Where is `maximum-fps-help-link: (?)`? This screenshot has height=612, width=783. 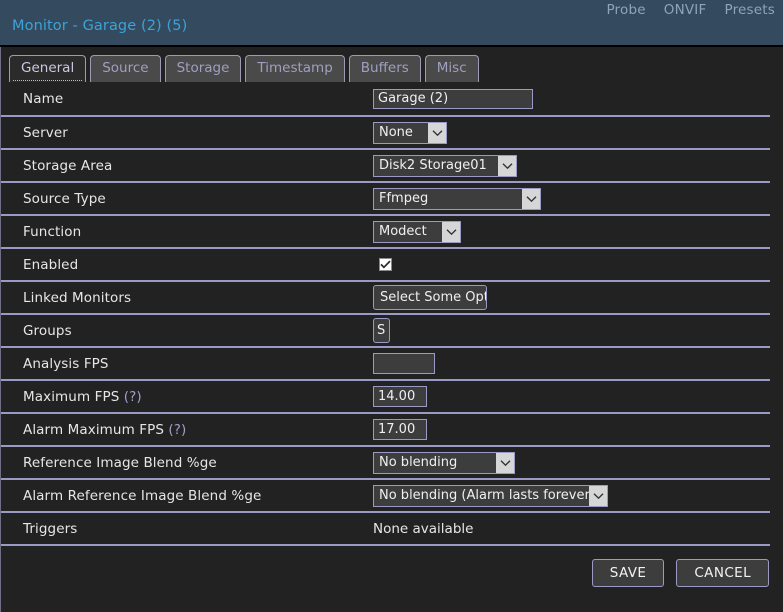 maximum-fps-help-link: (?) is located at coordinates (133, 397).